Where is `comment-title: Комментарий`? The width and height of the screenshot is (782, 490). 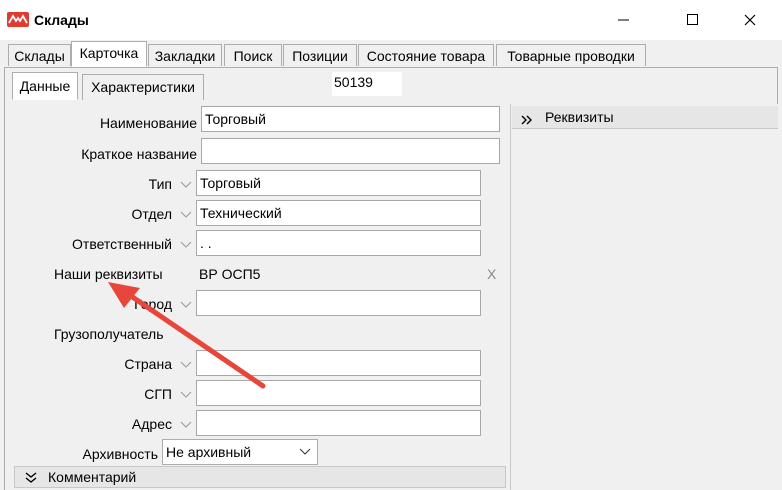 comment-title: Комментарий is located at coordinates (92, 477).